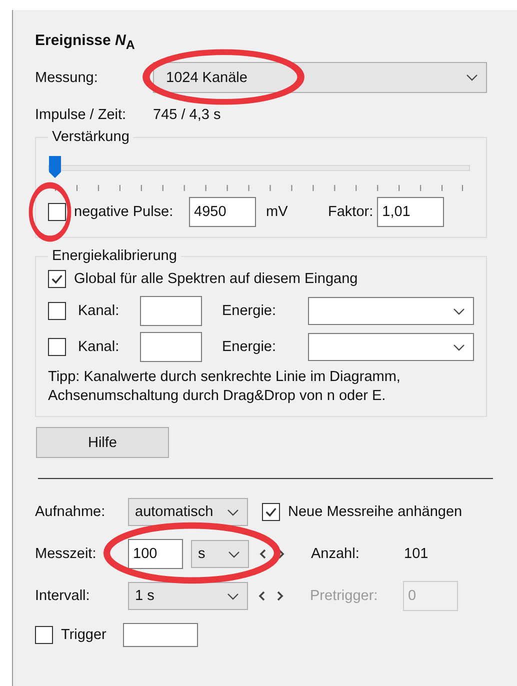 Image resolution: width=517 pixels, height=686 pixels. Describe the element at coordinates (416, 554) in the screenshot. I see `count-value: 101` at that location.